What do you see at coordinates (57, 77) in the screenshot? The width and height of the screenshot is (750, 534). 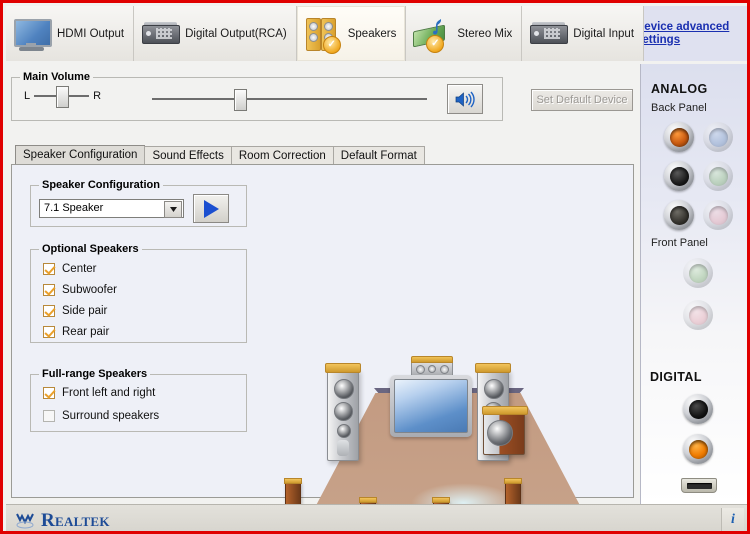 I see `main-volume-title: Main Volume` at bounding box center [57, 77].